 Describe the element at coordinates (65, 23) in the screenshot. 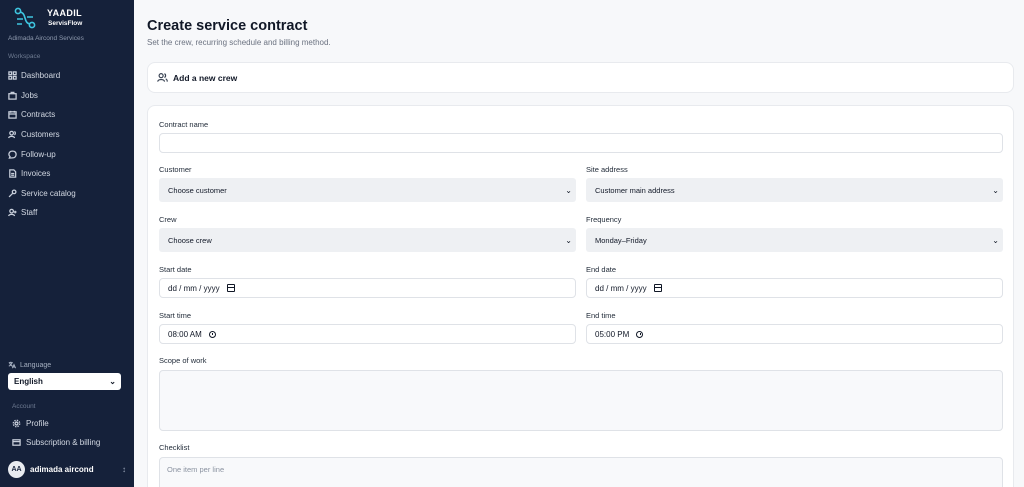

I see `brand-product: ServisFlow` at that location.